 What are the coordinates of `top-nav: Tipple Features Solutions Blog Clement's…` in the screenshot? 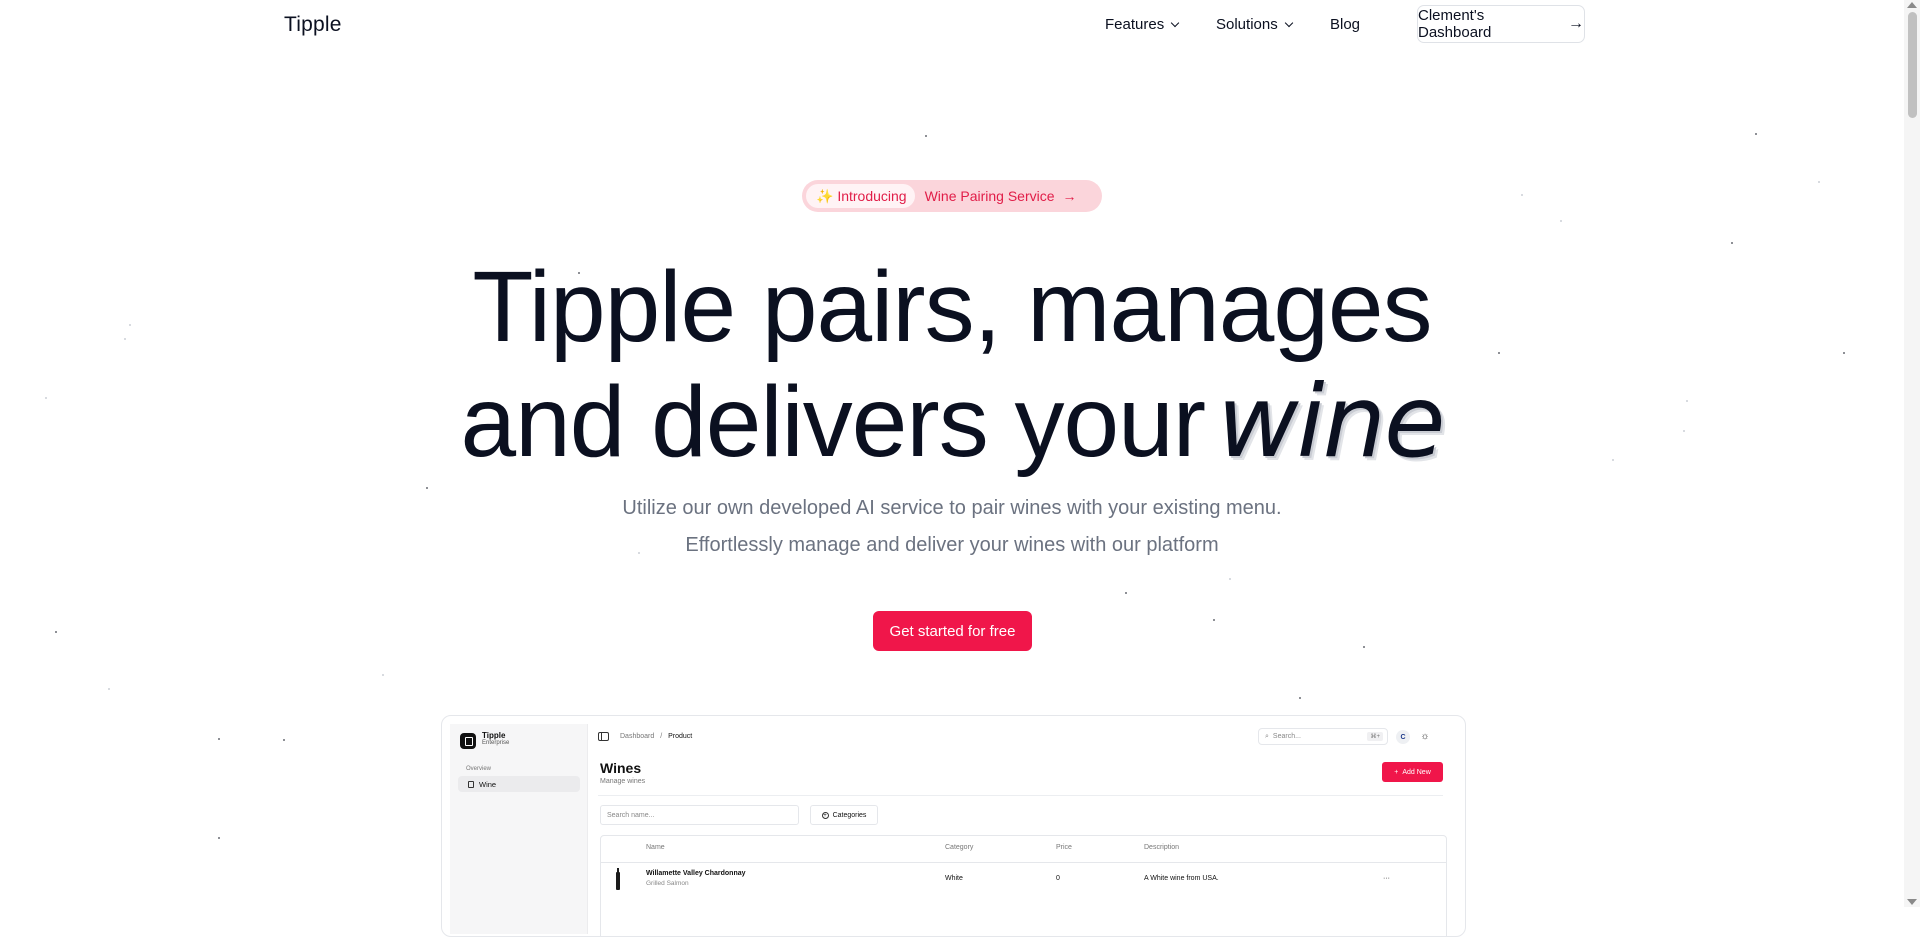 It's located at (952, 25).